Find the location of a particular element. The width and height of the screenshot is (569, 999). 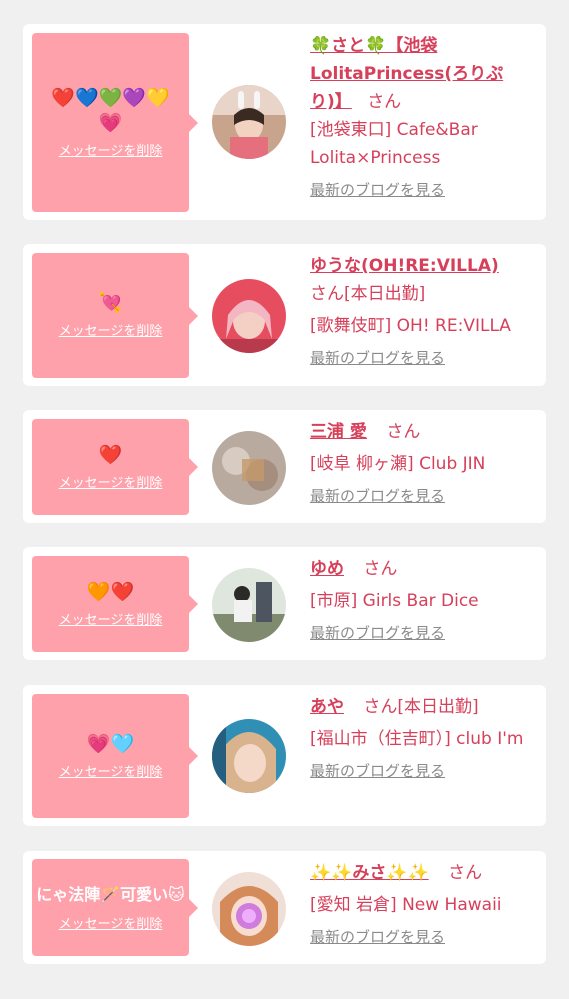

shop-info: [歌舞伎町] OH! RE:VILLA is located at coordinates (410, 326).